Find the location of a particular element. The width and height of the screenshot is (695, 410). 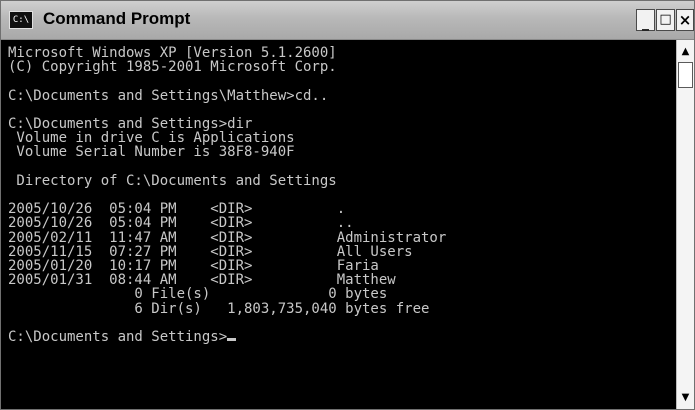

scroll-down-arrow-icon: ▼ is located at coordinates (685, 397).